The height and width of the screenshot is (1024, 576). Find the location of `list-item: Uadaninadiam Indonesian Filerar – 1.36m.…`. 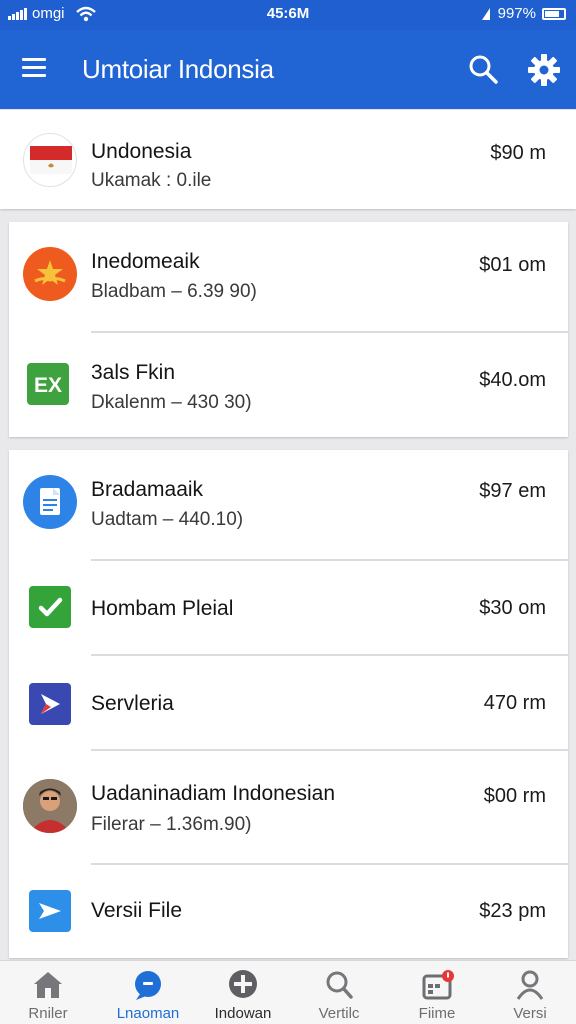

list-item: Uadaninadiam Indonesian Filerar – 1.36m.… is located at coordinates (288, 808).